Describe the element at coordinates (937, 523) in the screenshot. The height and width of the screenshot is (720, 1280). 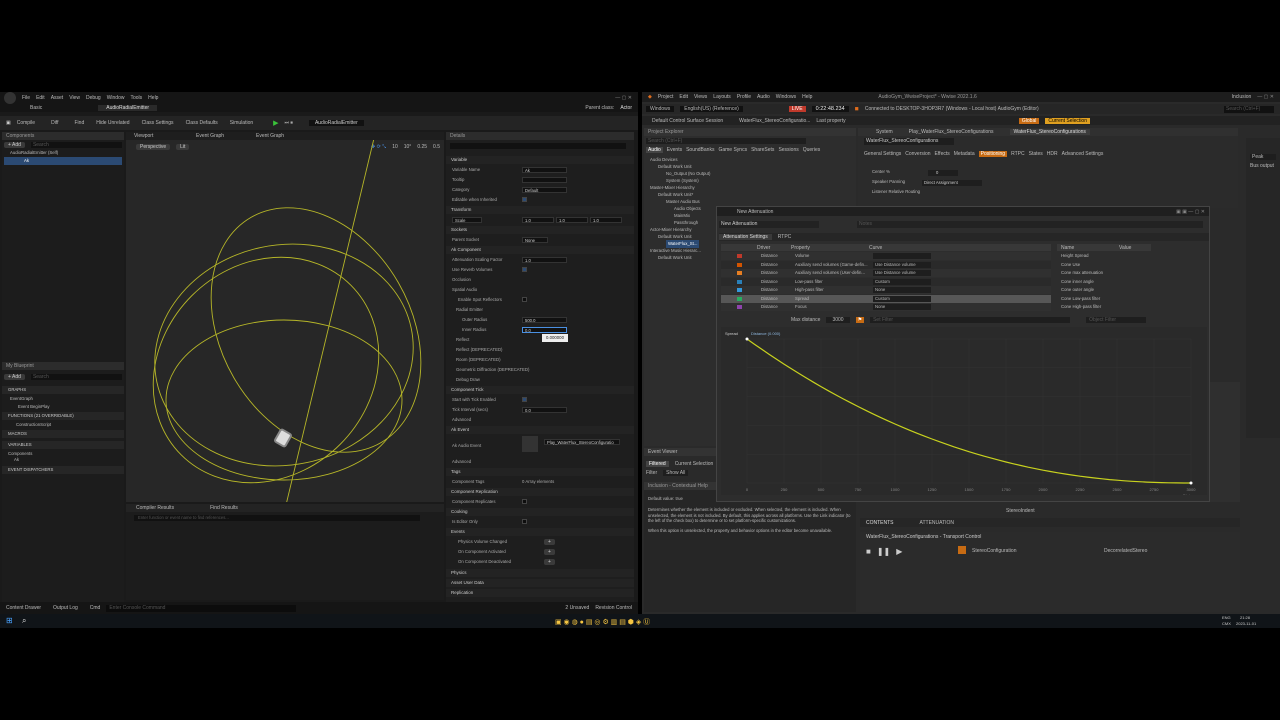
I see `tab-attenuation: ATTENUATION` at that location.